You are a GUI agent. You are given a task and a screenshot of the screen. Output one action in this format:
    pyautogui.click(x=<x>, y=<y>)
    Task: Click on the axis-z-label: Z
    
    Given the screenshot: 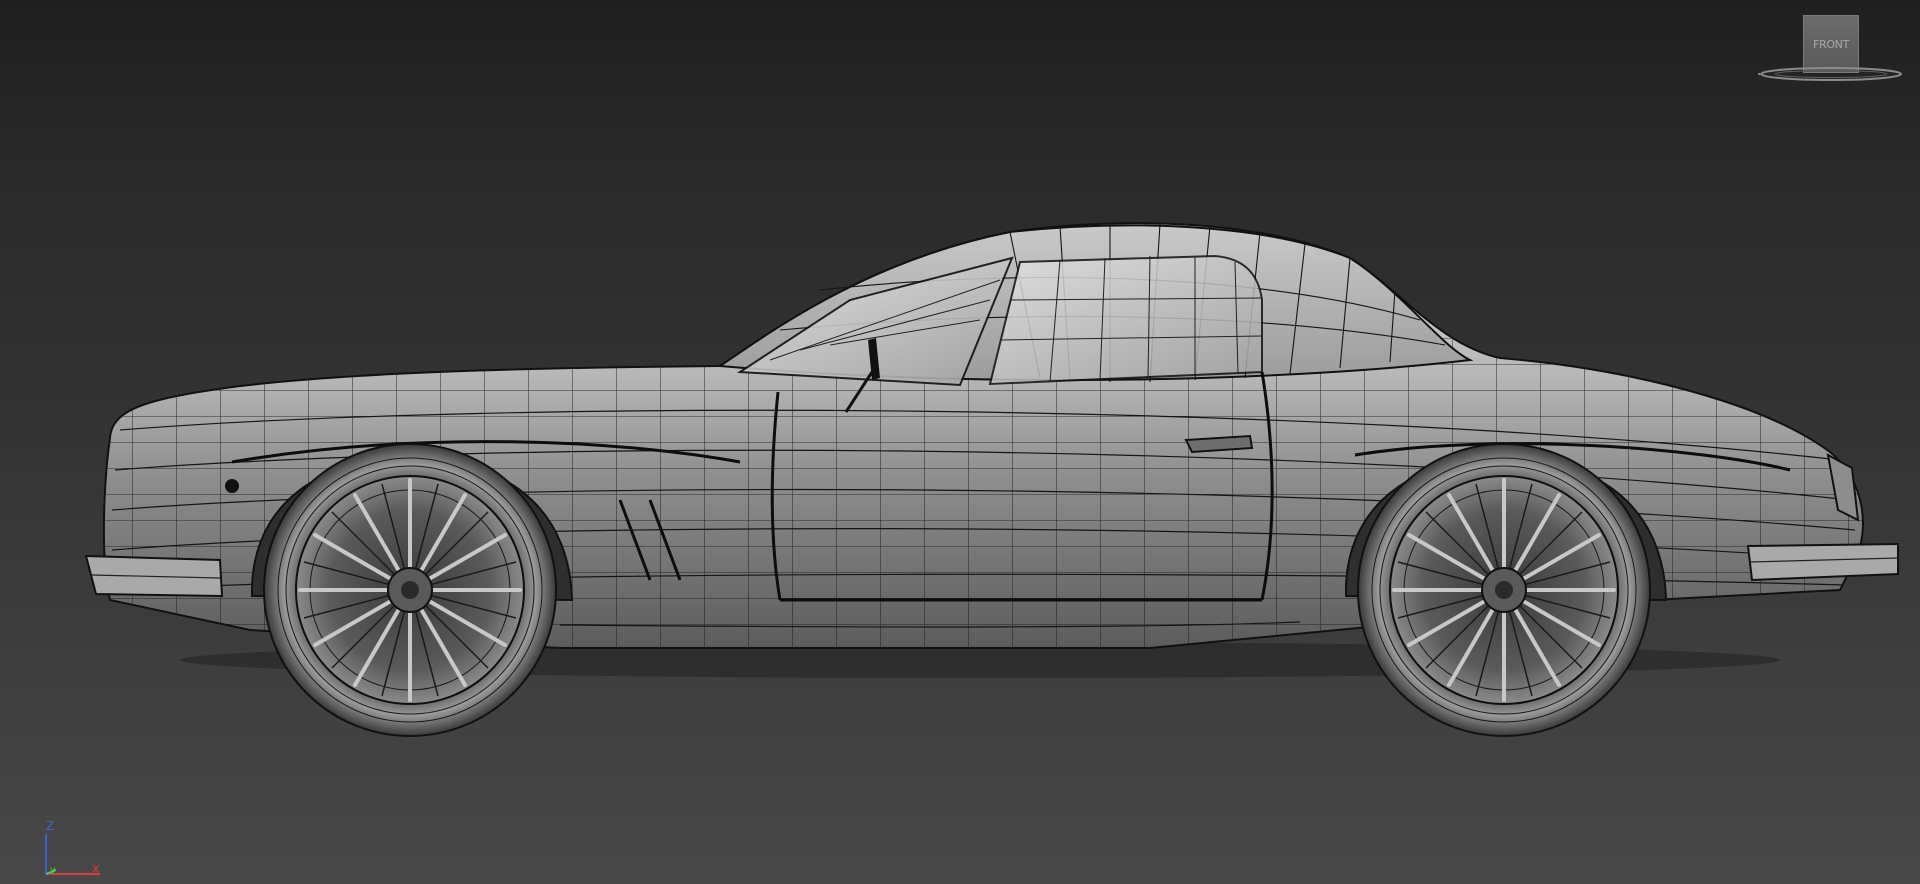 What is the action you would take?
    pyautogui.click(x=50, y=826)
    